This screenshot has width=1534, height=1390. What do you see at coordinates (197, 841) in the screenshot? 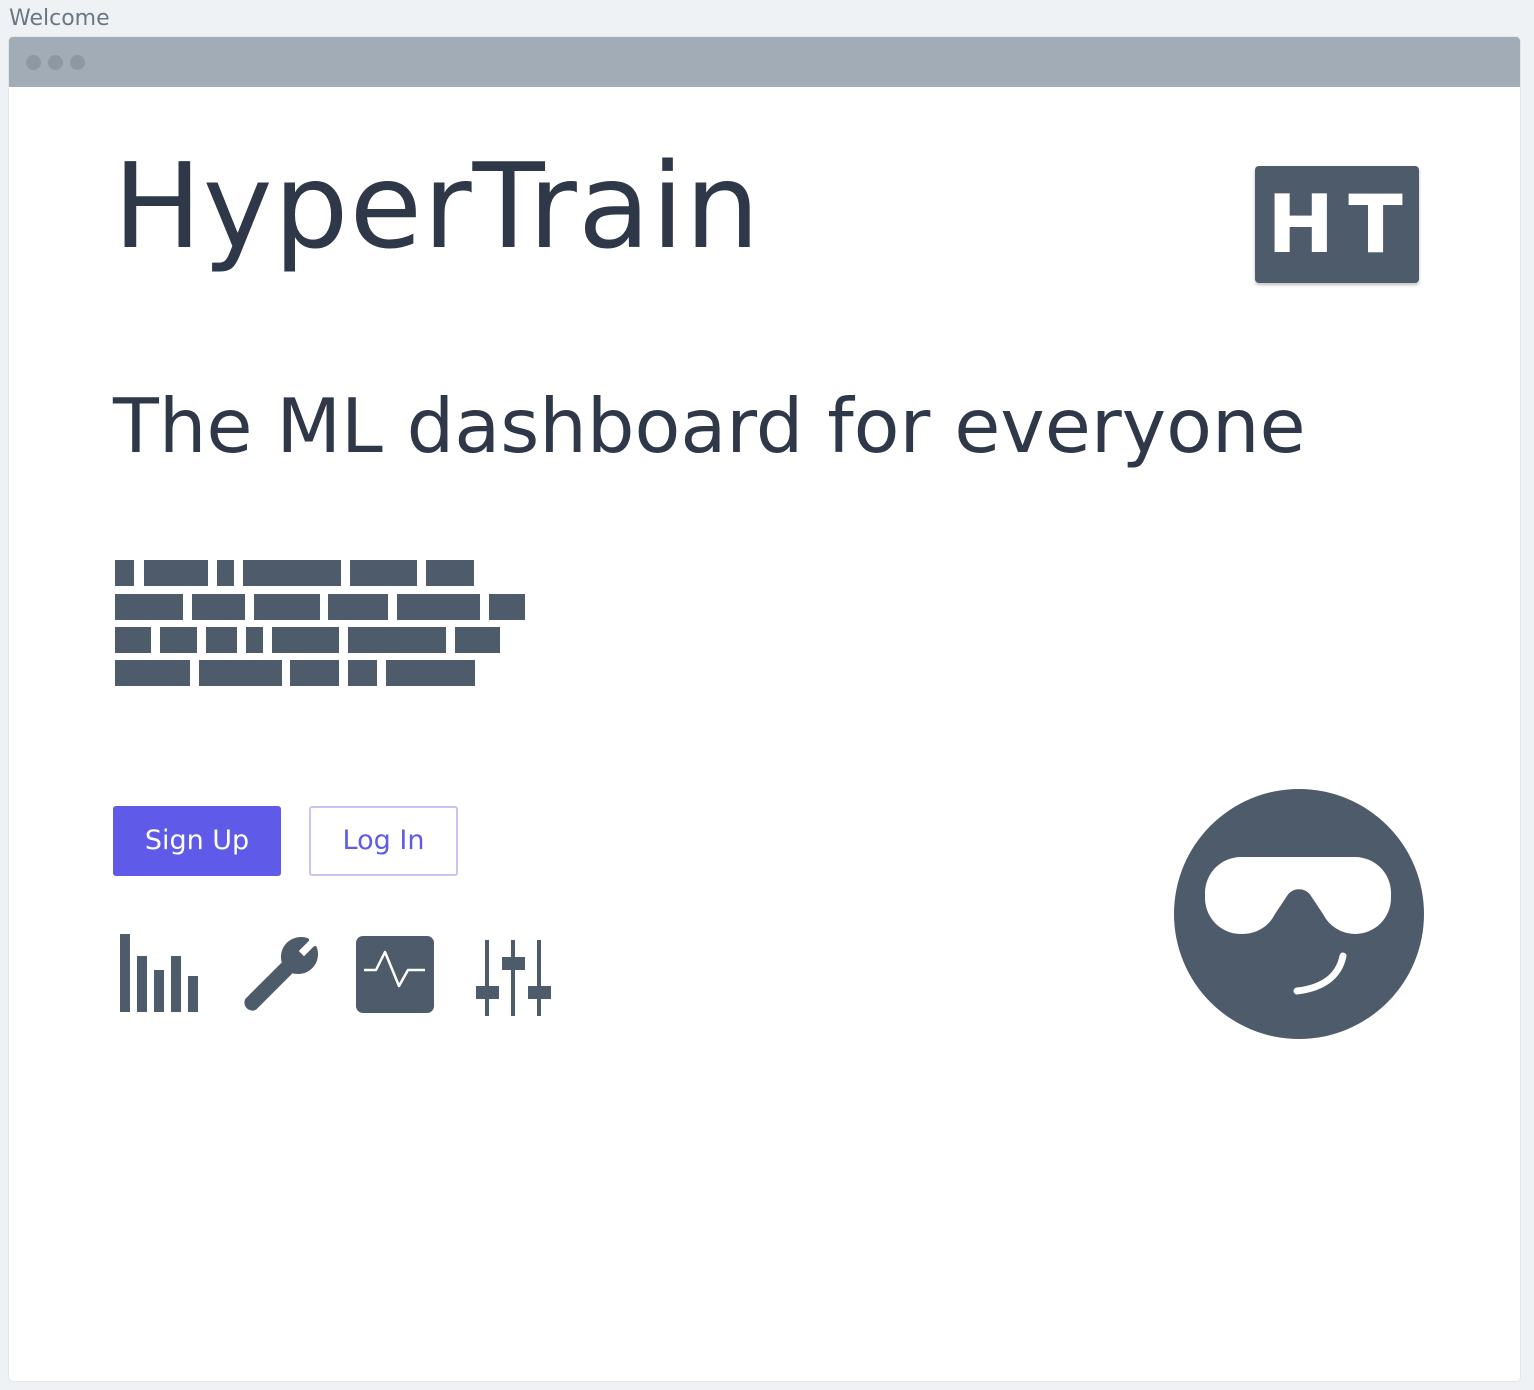
I see `sign-up-button: Sign Up` at bounding box center [197, 841].